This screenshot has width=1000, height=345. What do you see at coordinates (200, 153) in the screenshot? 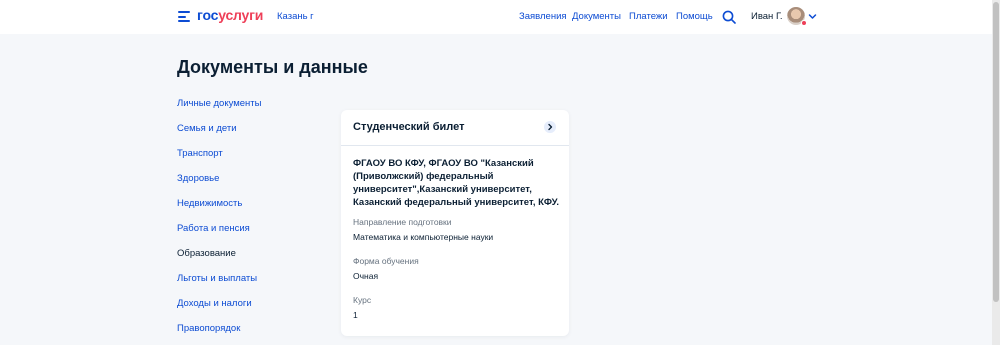
I see `sidebar-item-transport: Транспорт` at bounding box center [200, 153].